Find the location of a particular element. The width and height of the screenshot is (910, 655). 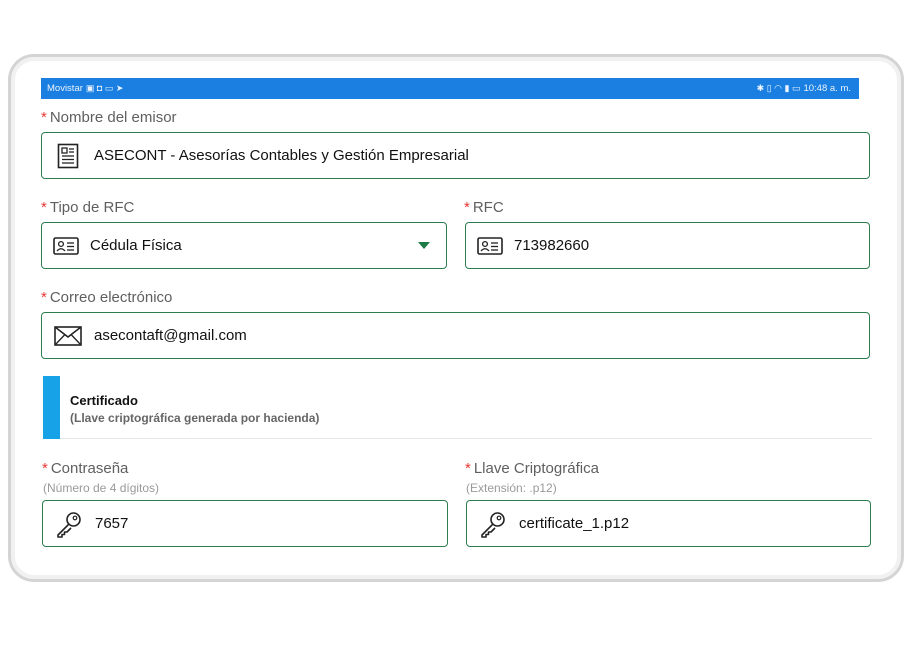

rfc-value: 713982660 is located at coordinates (552, 245).